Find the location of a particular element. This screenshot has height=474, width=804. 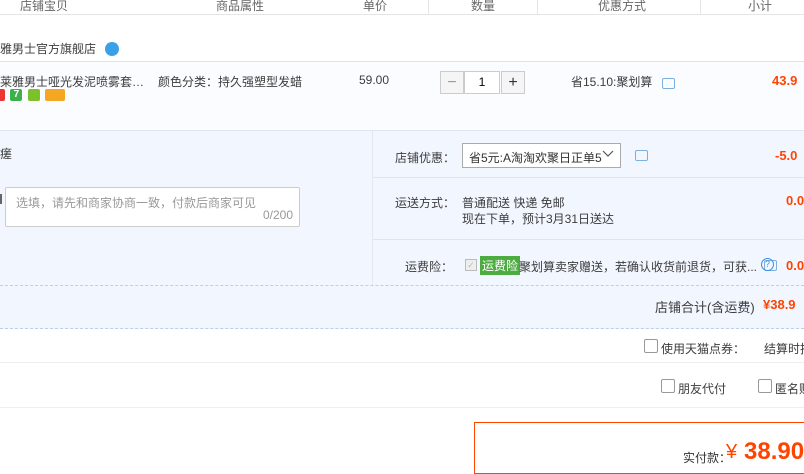

left-label-fragment: 瘥 is located at coordinates (6, 154).